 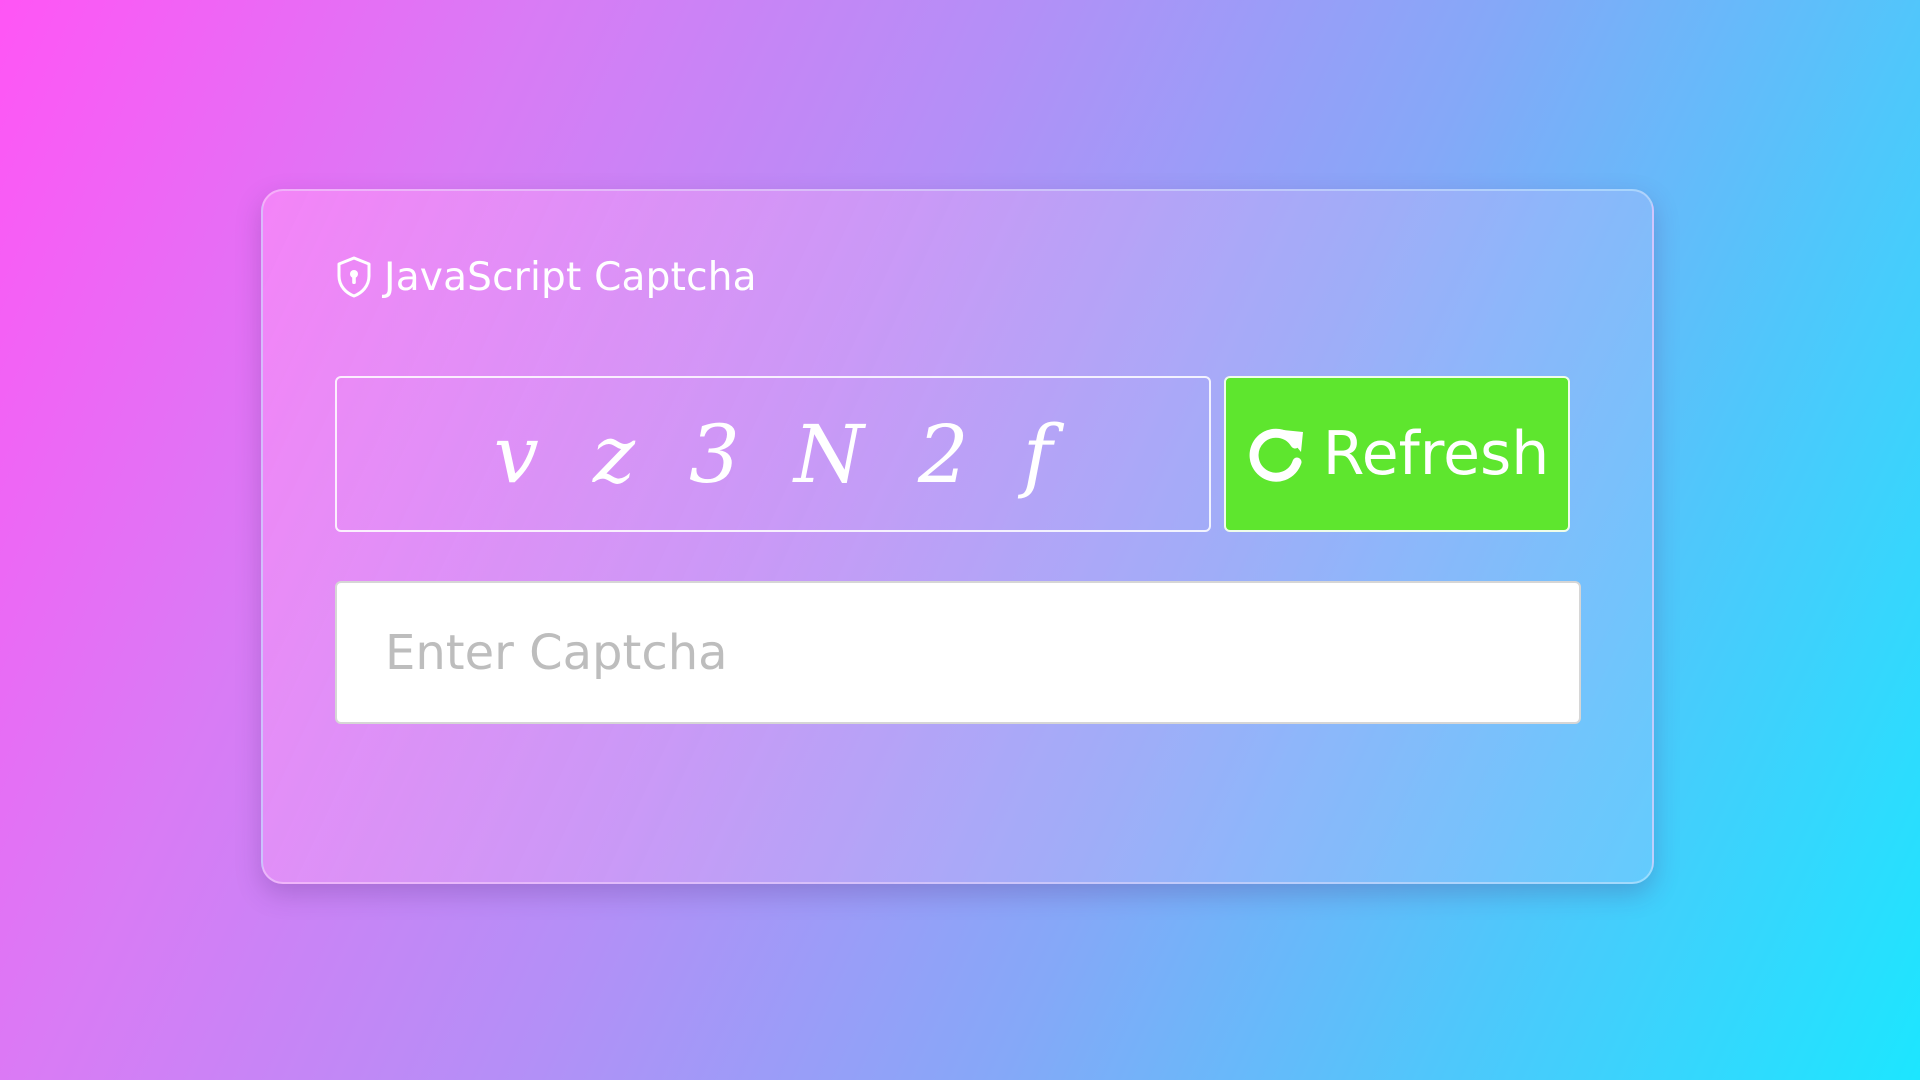 What do you see at coordinates (958, 652) in the screenshot?
I see `captcha-input` at bounding box center [958, 652].